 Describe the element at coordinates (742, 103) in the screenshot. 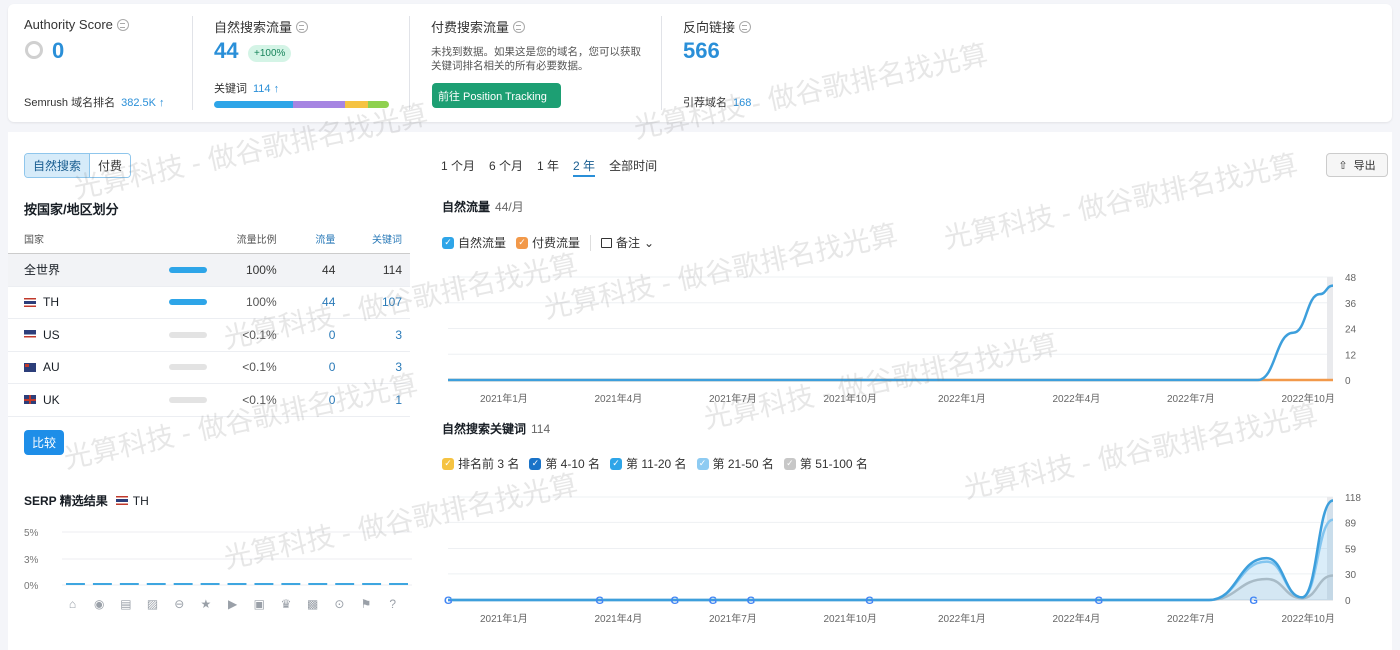

I see `referring-domains-value: 168` at that location.